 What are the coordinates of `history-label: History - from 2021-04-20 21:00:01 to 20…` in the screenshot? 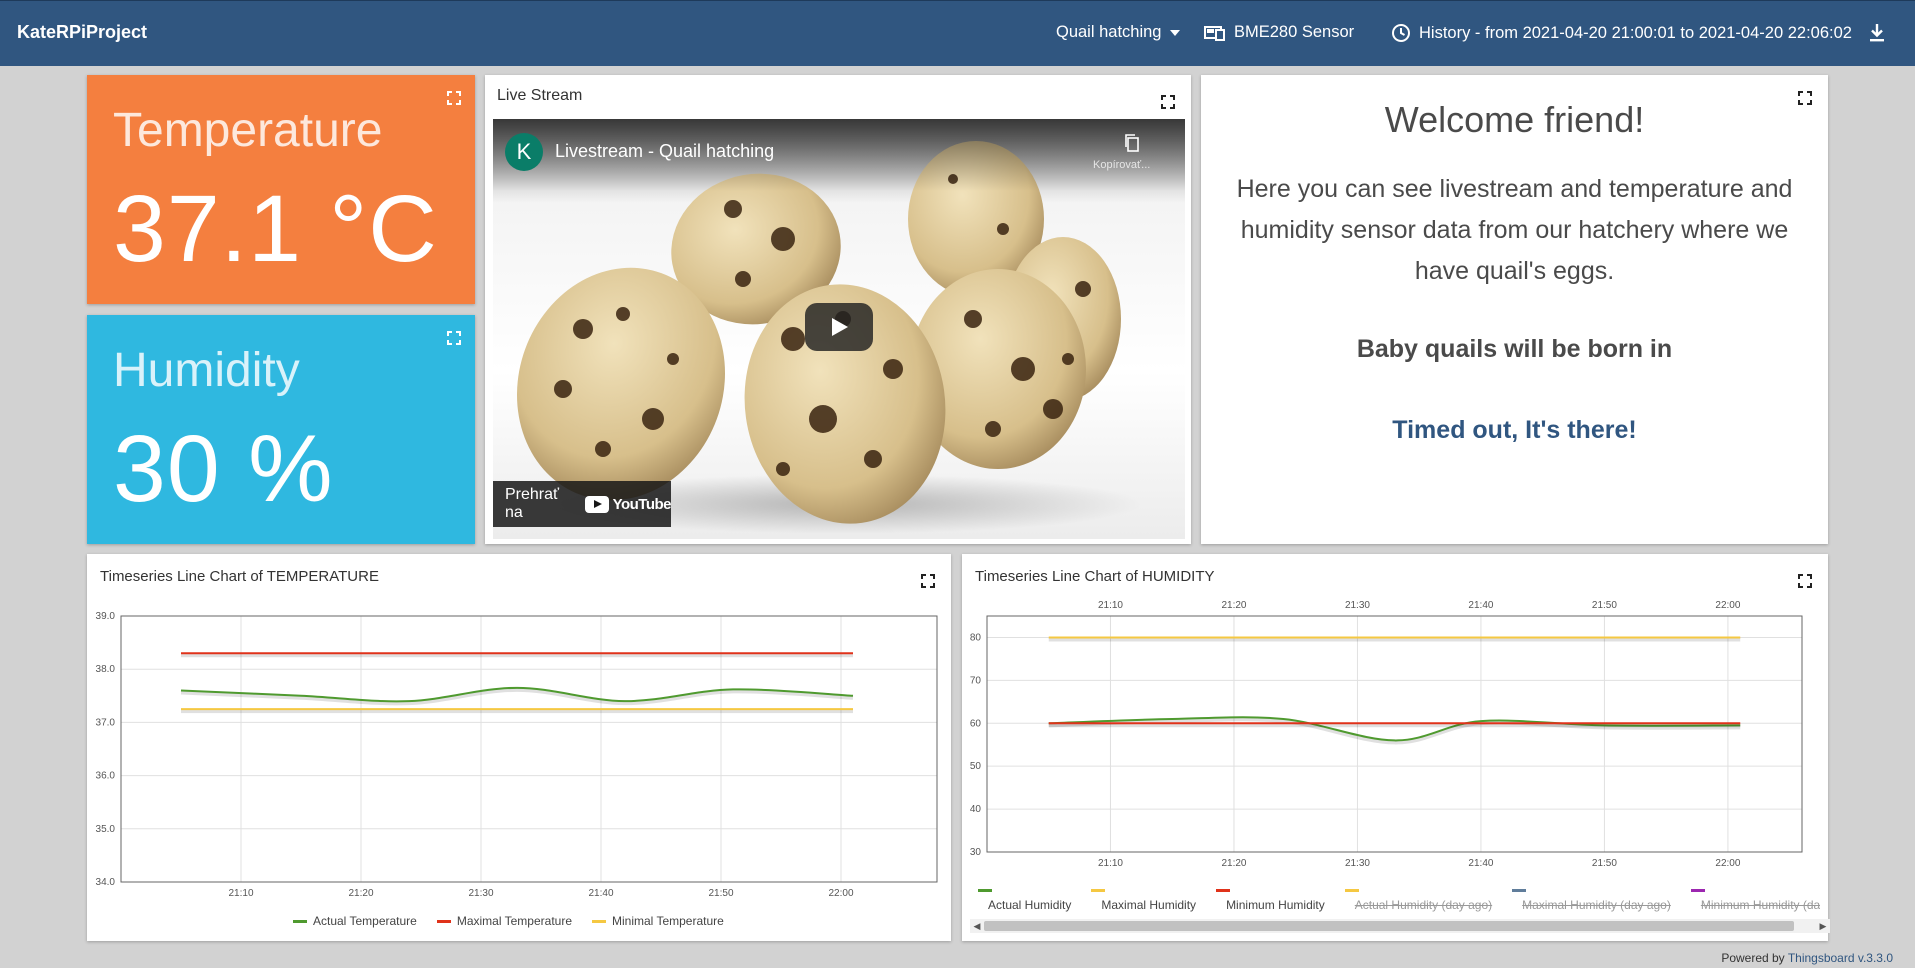 It's located at (1635, 32).